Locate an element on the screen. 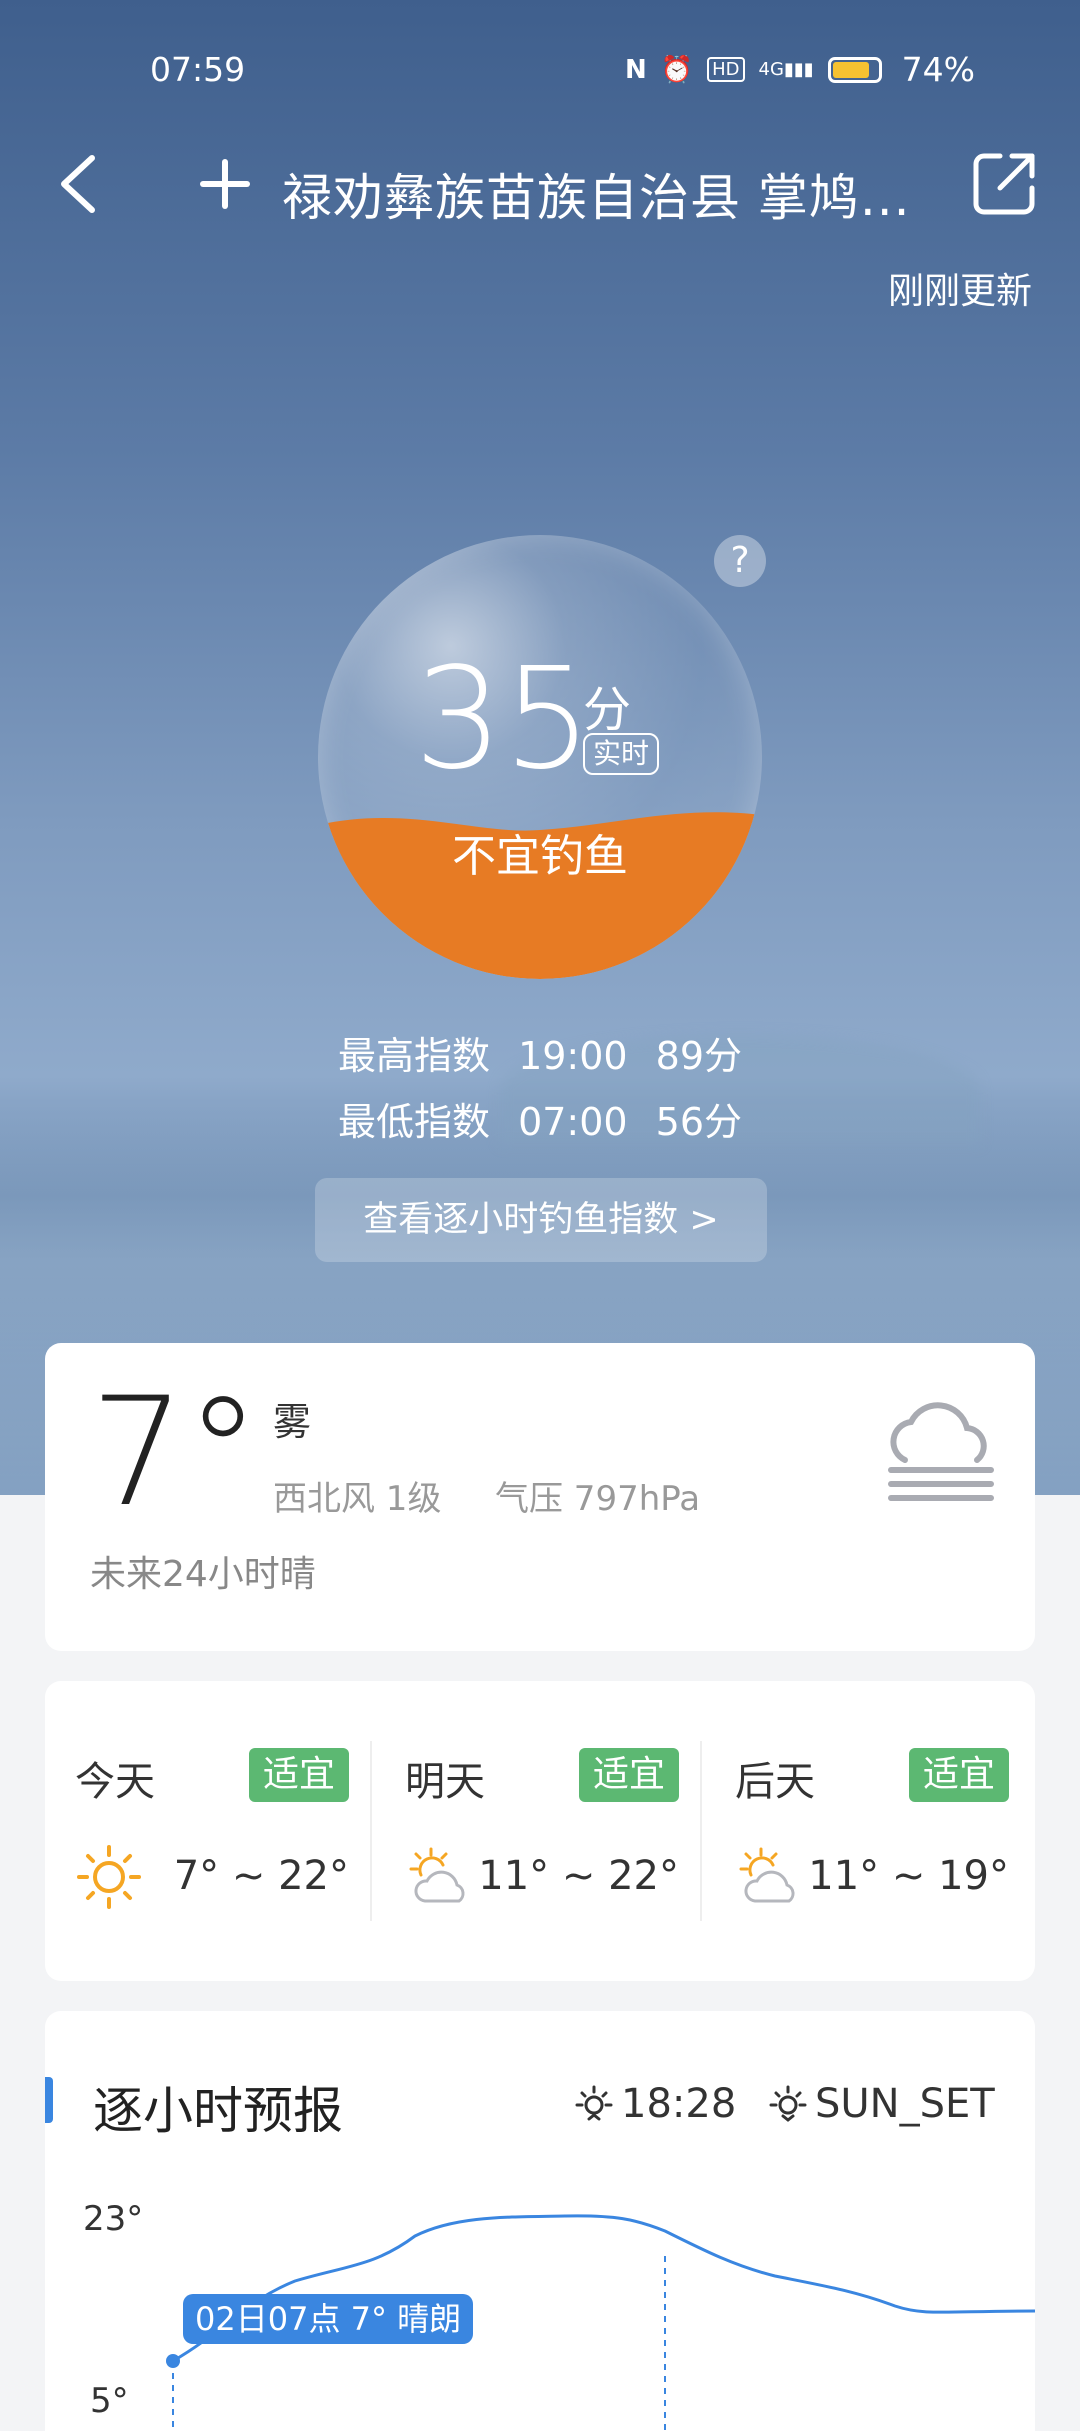  sunrise-icon is located at coordinates (594, 2103).